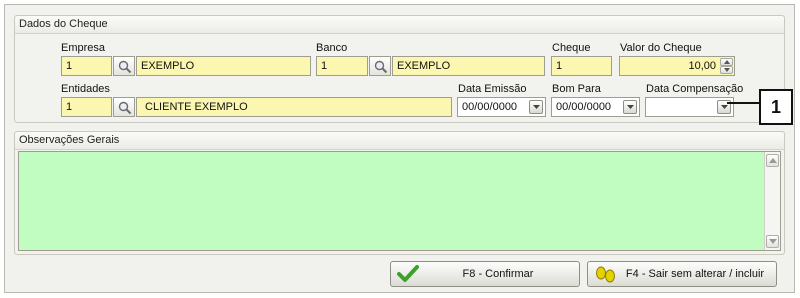  I want to click on confirm-button-label: F8 - Confirmar, so click(498, 274).